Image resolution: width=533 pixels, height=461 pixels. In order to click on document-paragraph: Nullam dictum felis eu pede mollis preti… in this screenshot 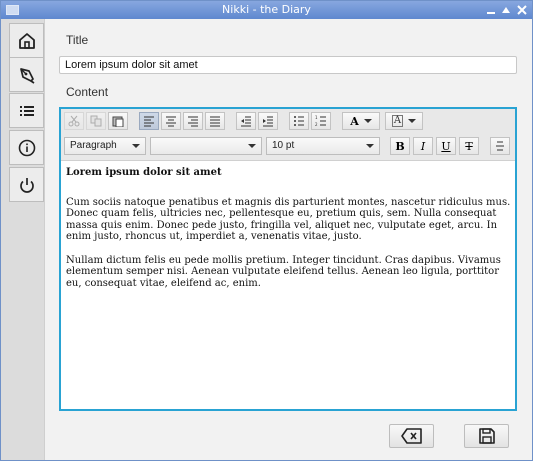, I will do `click(283, 271)`.